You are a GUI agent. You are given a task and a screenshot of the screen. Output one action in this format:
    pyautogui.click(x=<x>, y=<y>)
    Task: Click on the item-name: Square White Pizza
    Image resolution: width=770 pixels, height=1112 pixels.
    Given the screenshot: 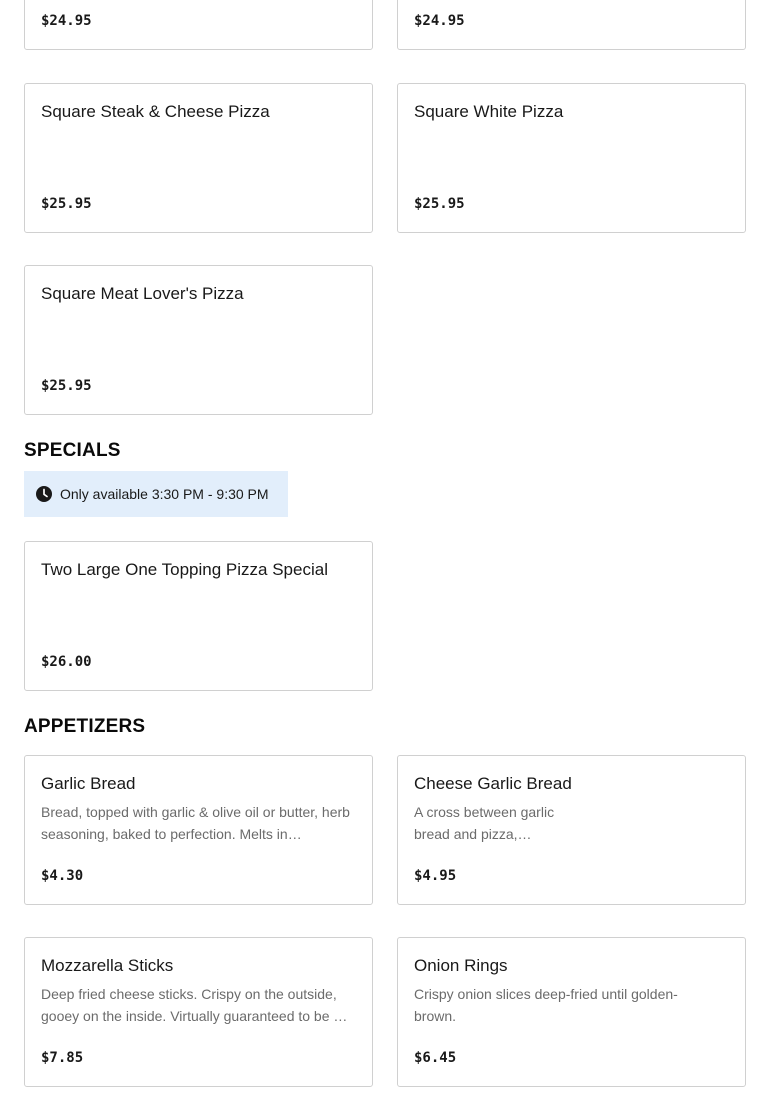 What is the action you would take?
    pyautogui.click(x=489, y=111)
    